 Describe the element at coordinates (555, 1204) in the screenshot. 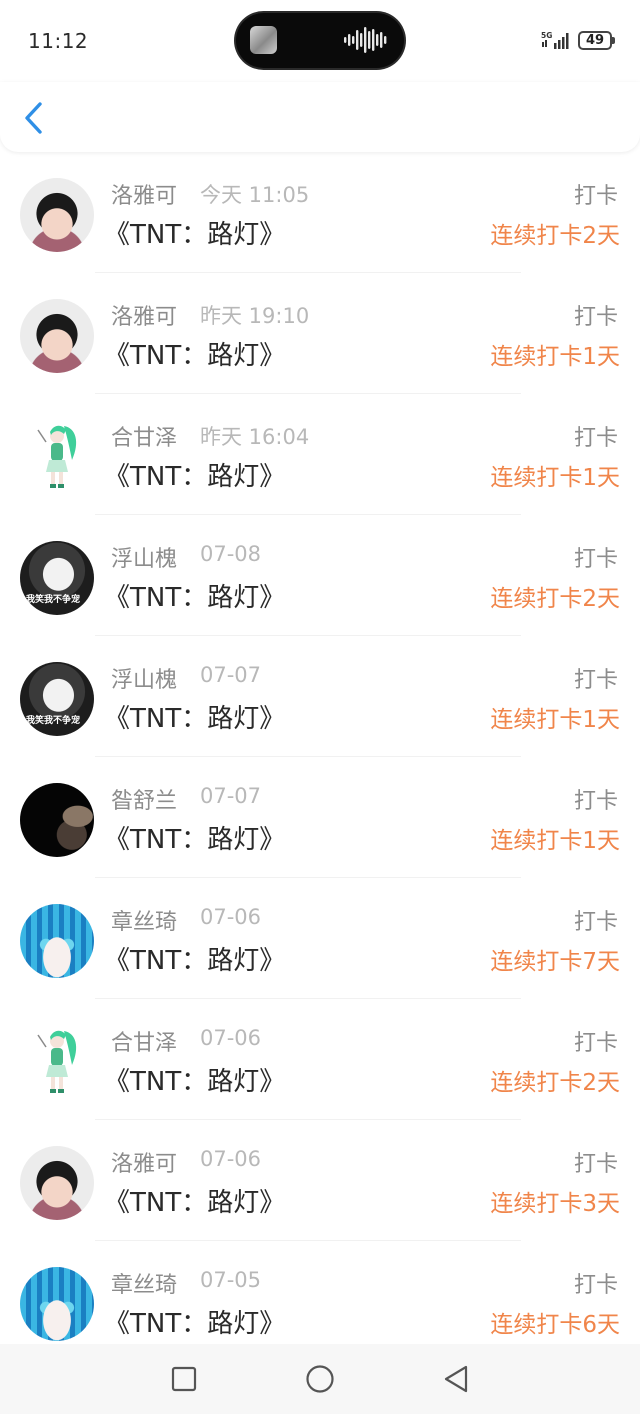

I see `streak-label: 连续打卡3天` at that location.